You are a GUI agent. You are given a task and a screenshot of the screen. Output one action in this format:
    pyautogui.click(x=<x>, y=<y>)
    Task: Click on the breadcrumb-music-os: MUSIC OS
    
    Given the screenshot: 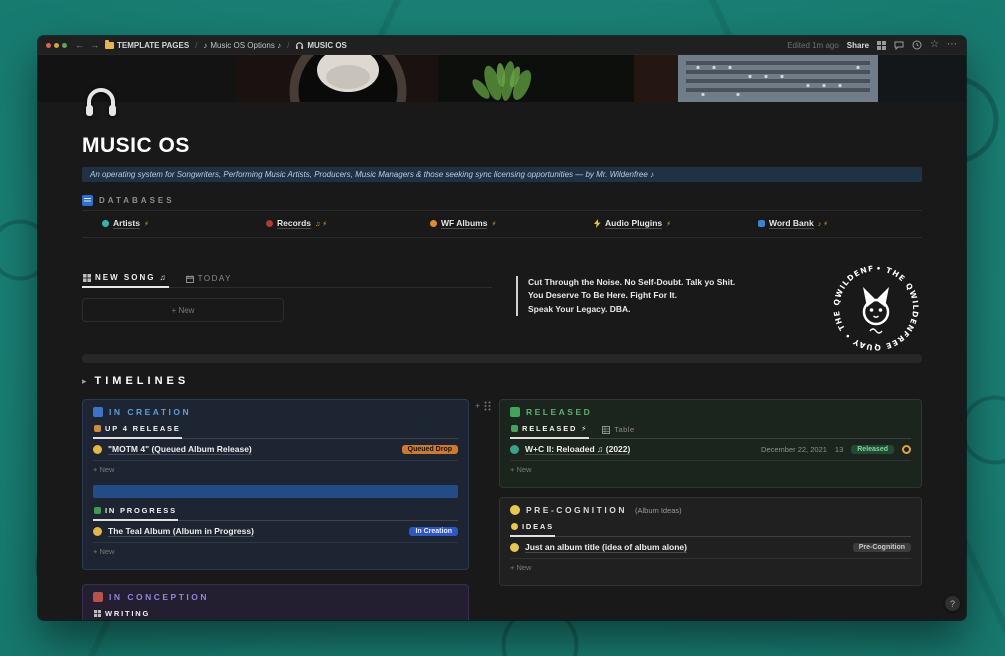 What is the action you would take?
    pyautogui.click(x=321, y=45)
    